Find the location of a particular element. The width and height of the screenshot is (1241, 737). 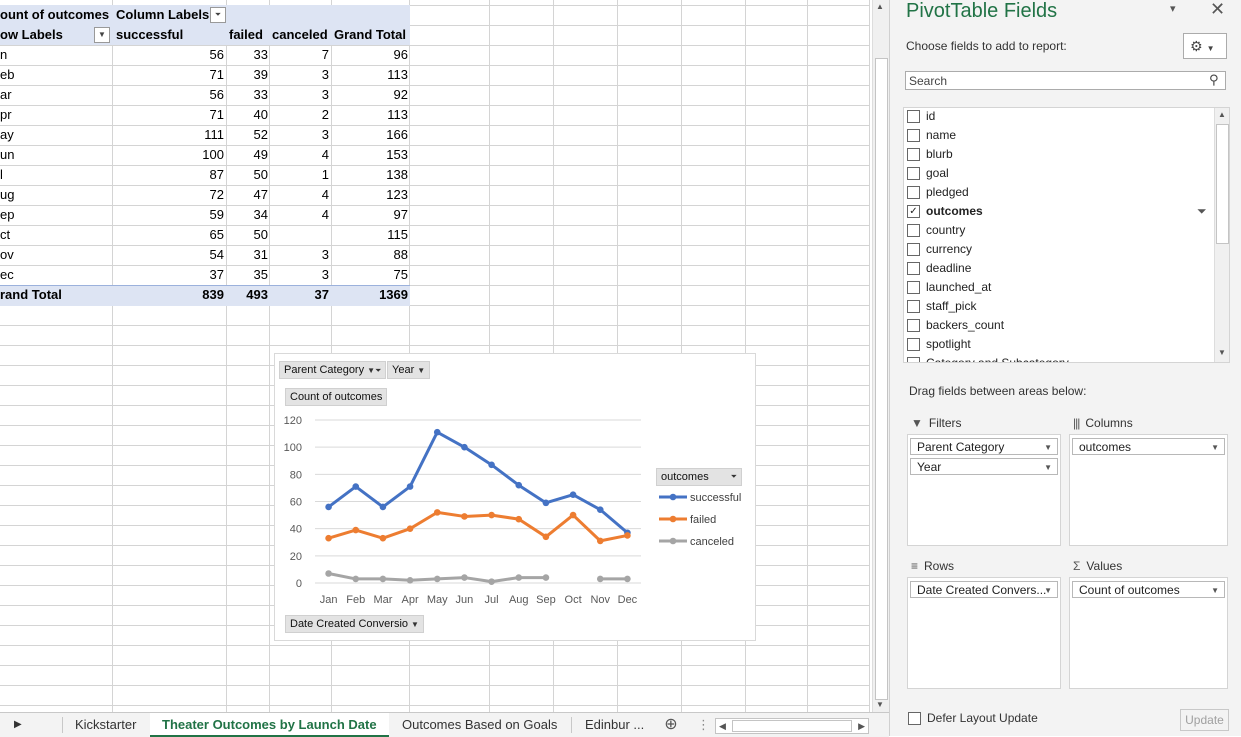

grand-total-total: 1369 is located at coordinates (370, 295).